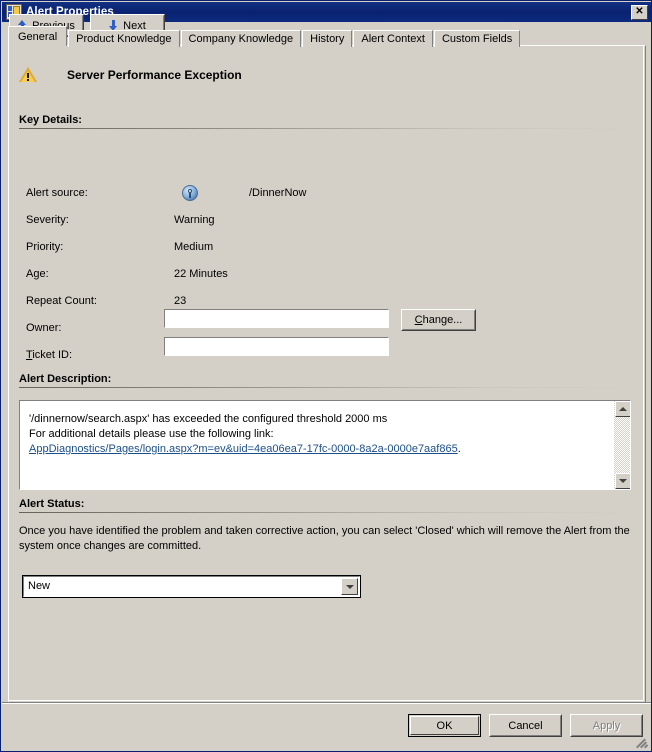 This screenshot has height=752, width=652. Describe the element at coordinates (477, 38) in the screenshot. I see `tab-custom-fields: Custom Fields` at that location.